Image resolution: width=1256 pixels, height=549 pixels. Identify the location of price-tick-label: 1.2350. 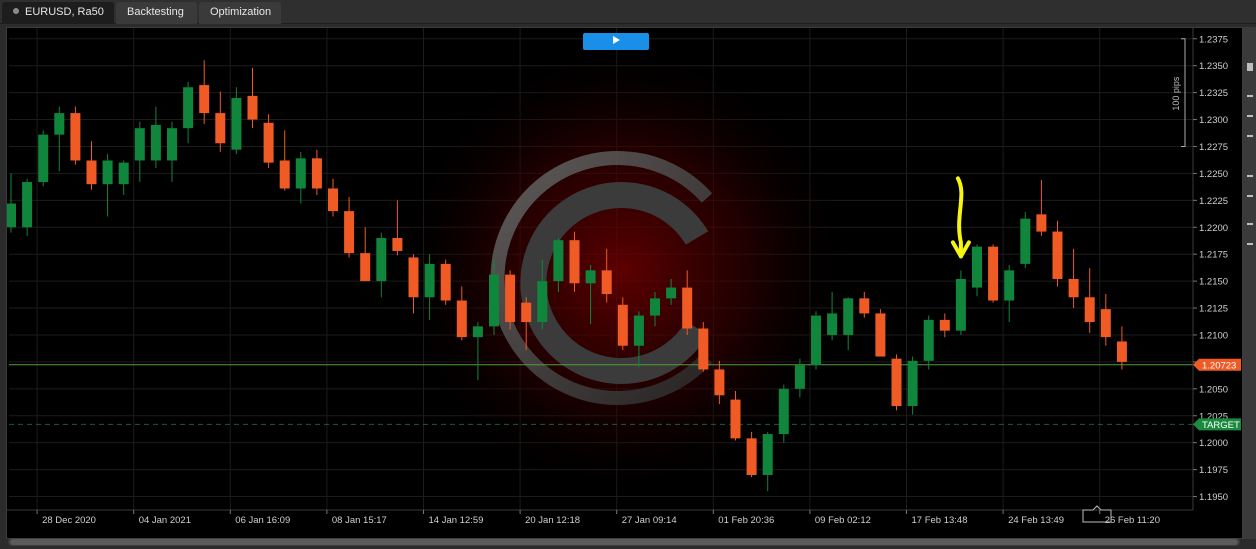
(1213, 66).